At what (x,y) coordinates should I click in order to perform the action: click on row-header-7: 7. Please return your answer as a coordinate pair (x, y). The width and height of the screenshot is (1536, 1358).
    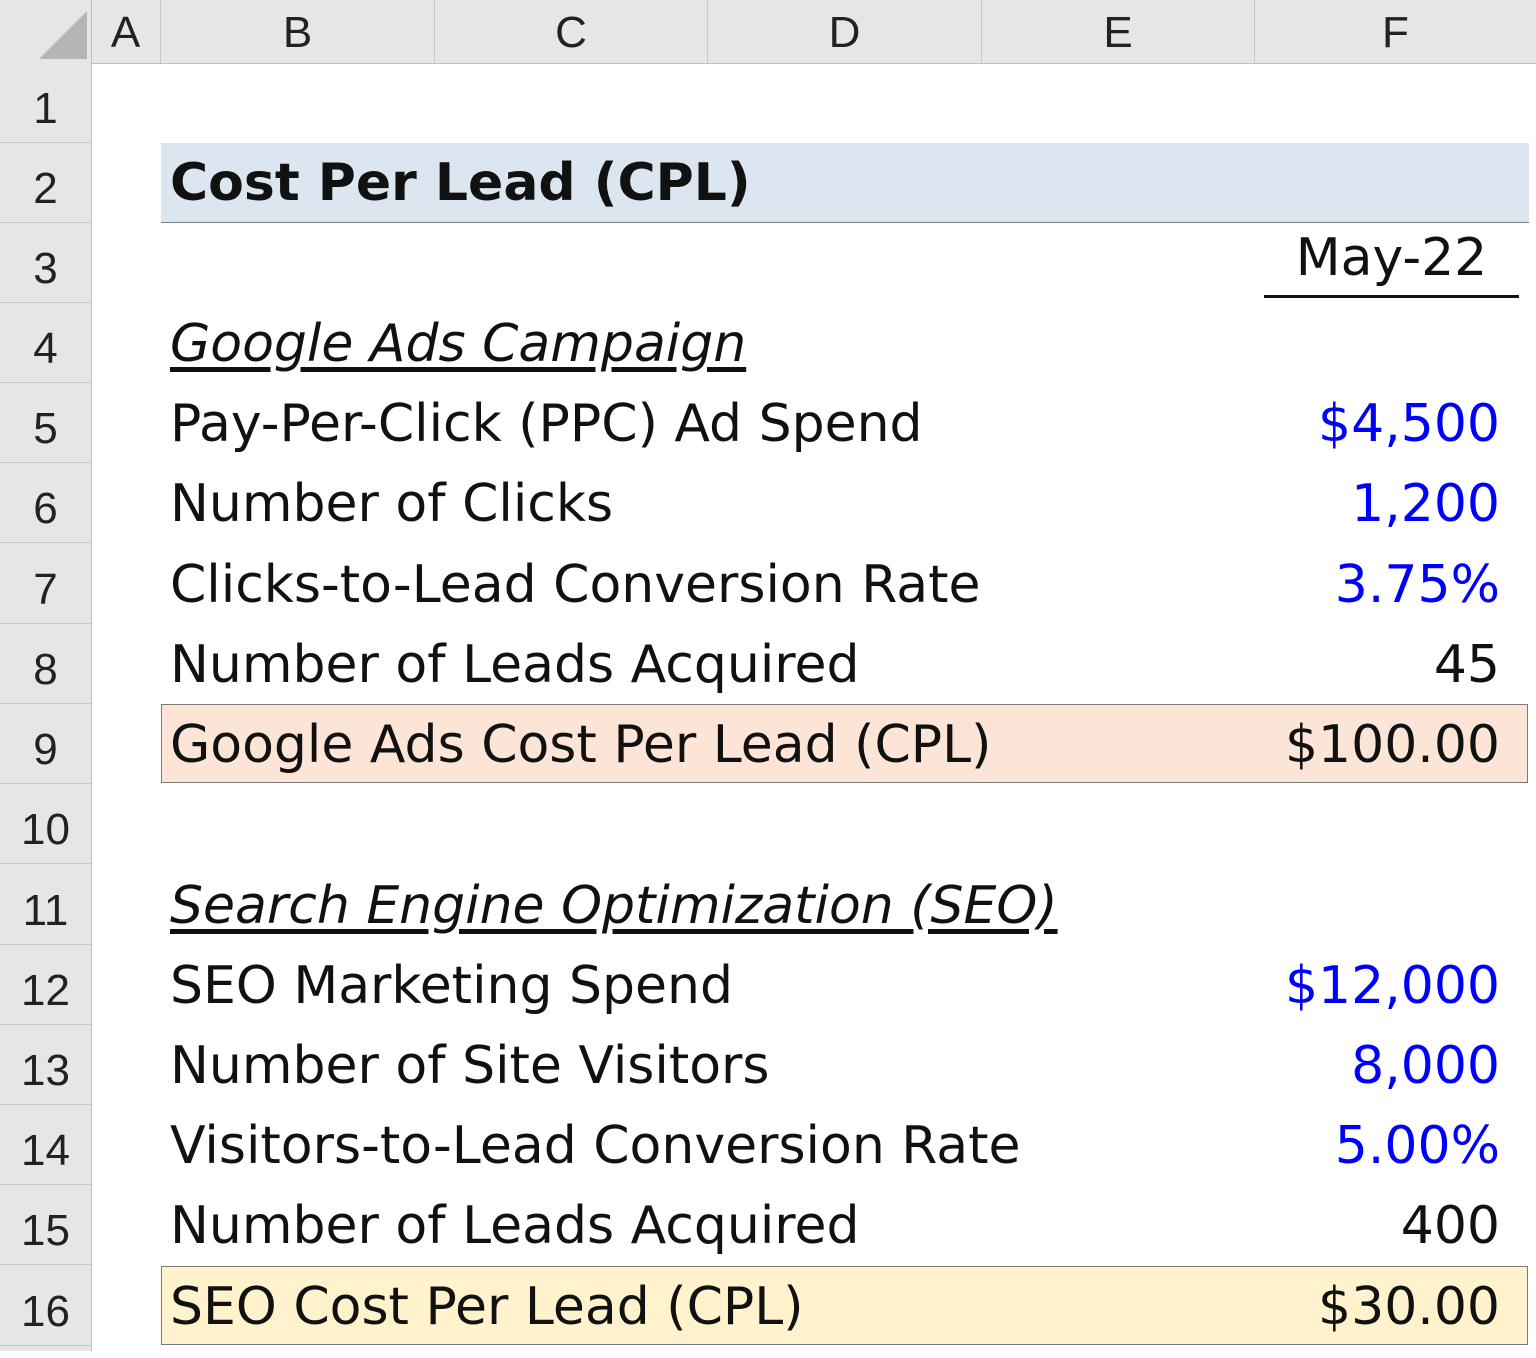
    Looking at the image, I should click on (45, 584).